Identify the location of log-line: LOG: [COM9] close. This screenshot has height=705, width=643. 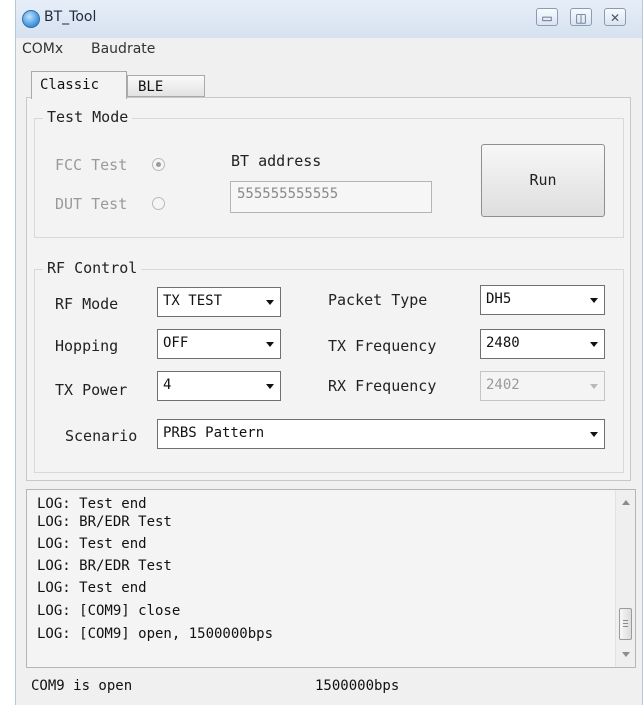
(109, 611).